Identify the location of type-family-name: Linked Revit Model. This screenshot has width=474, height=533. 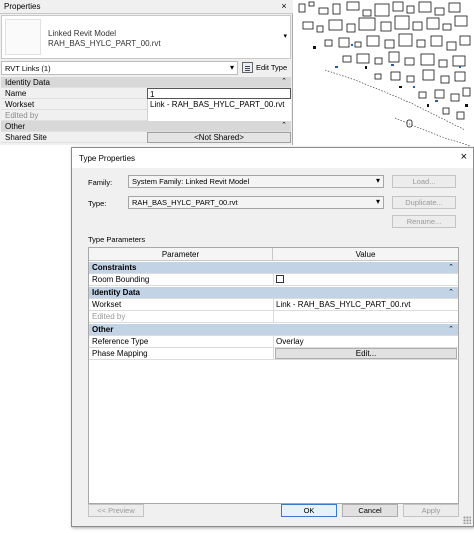
(82, 33).